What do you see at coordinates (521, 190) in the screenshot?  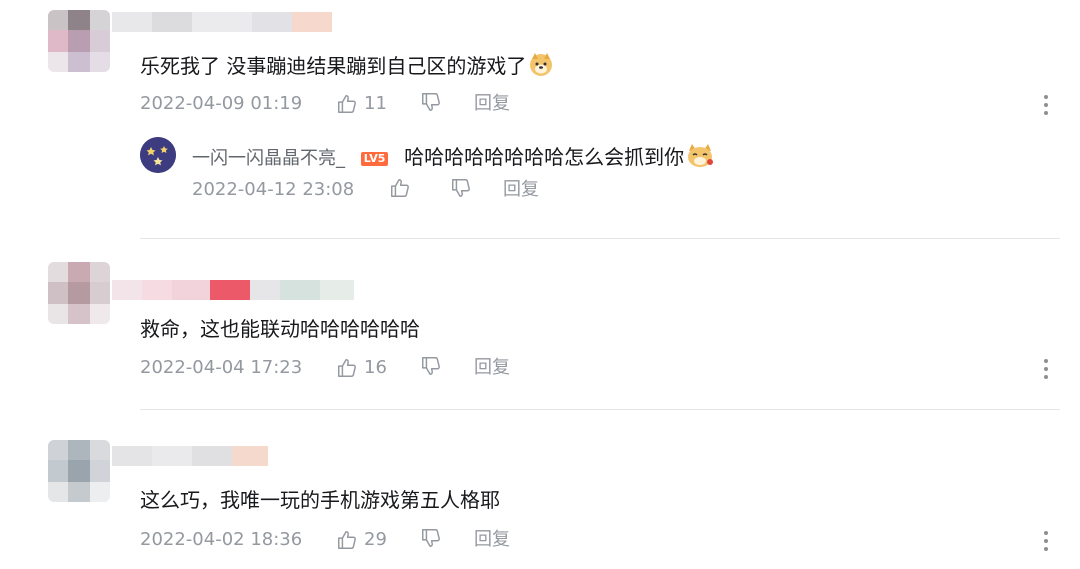 I see `reply-reply-button: 回复` at bounding box center [521, 190].